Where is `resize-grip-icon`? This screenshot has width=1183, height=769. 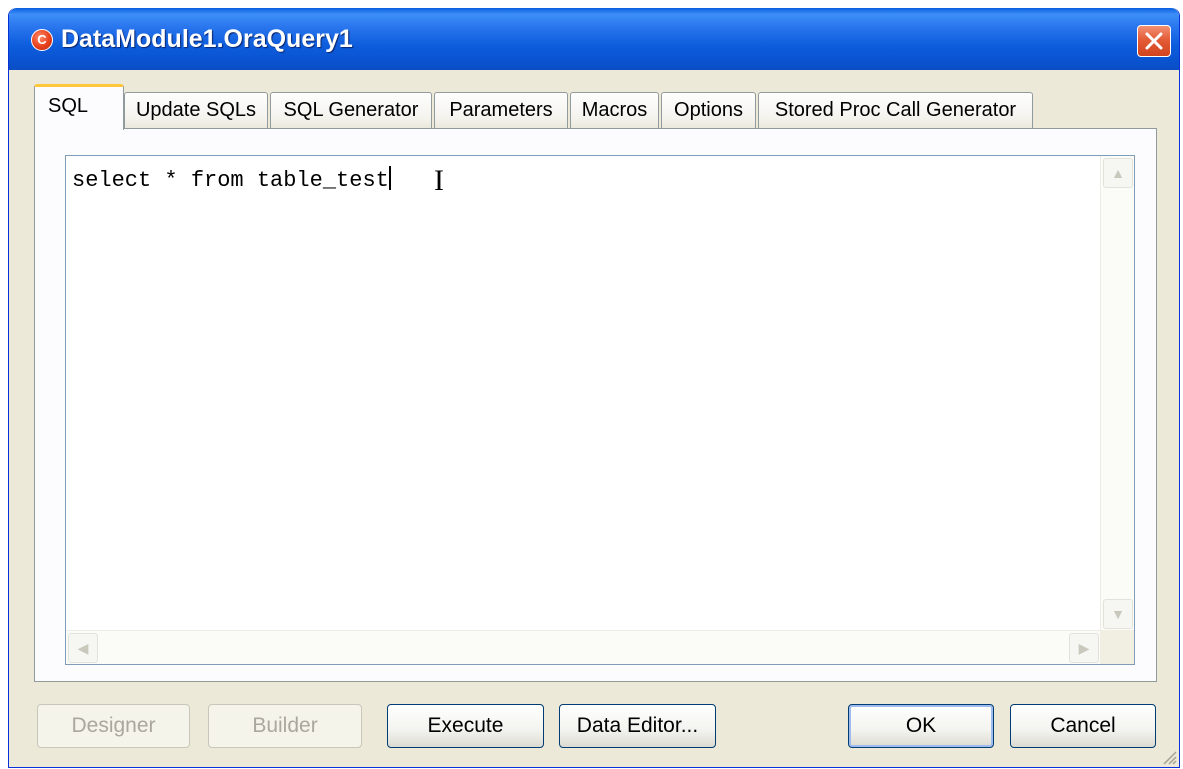 resize-grip-icon is located at coordinates (1169, 757).